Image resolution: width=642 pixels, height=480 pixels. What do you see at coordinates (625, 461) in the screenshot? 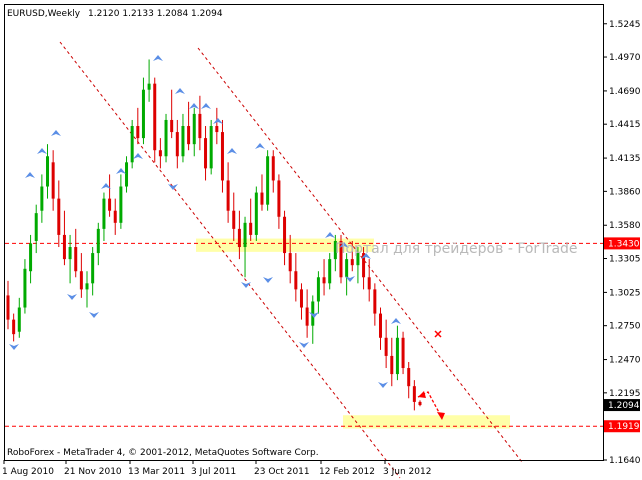
I see `y-tick-label: 1.1640` at bounding box center [625, 461].